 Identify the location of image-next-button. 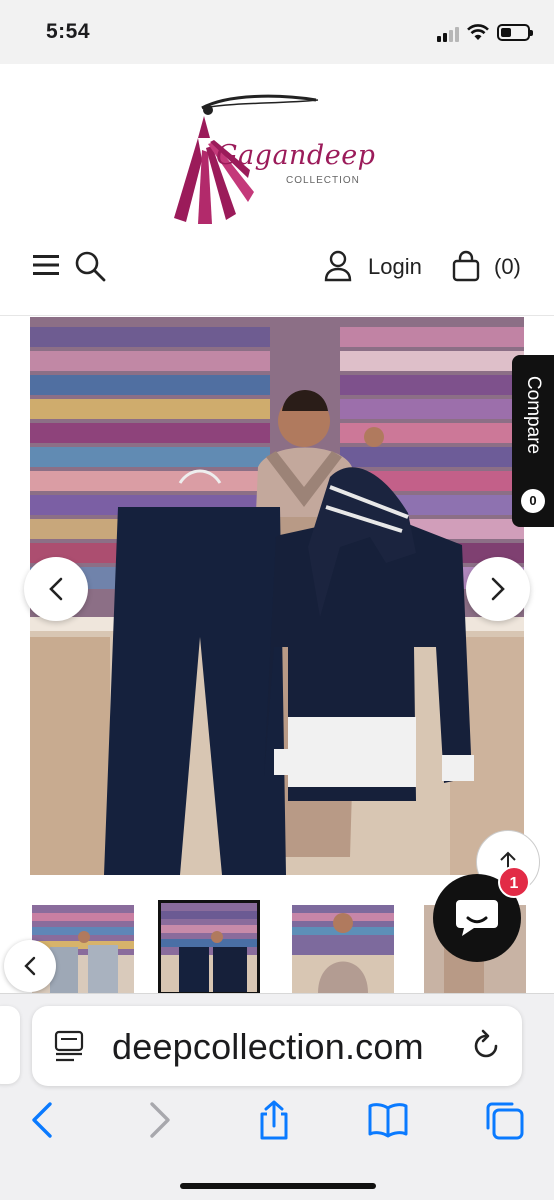
(498, 589).